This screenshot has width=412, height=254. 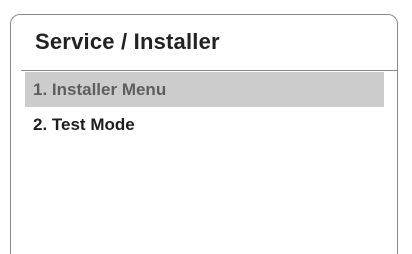 I want to click on menu-item-test-mode: 2. Test Mode, so click(x=204, y=124).